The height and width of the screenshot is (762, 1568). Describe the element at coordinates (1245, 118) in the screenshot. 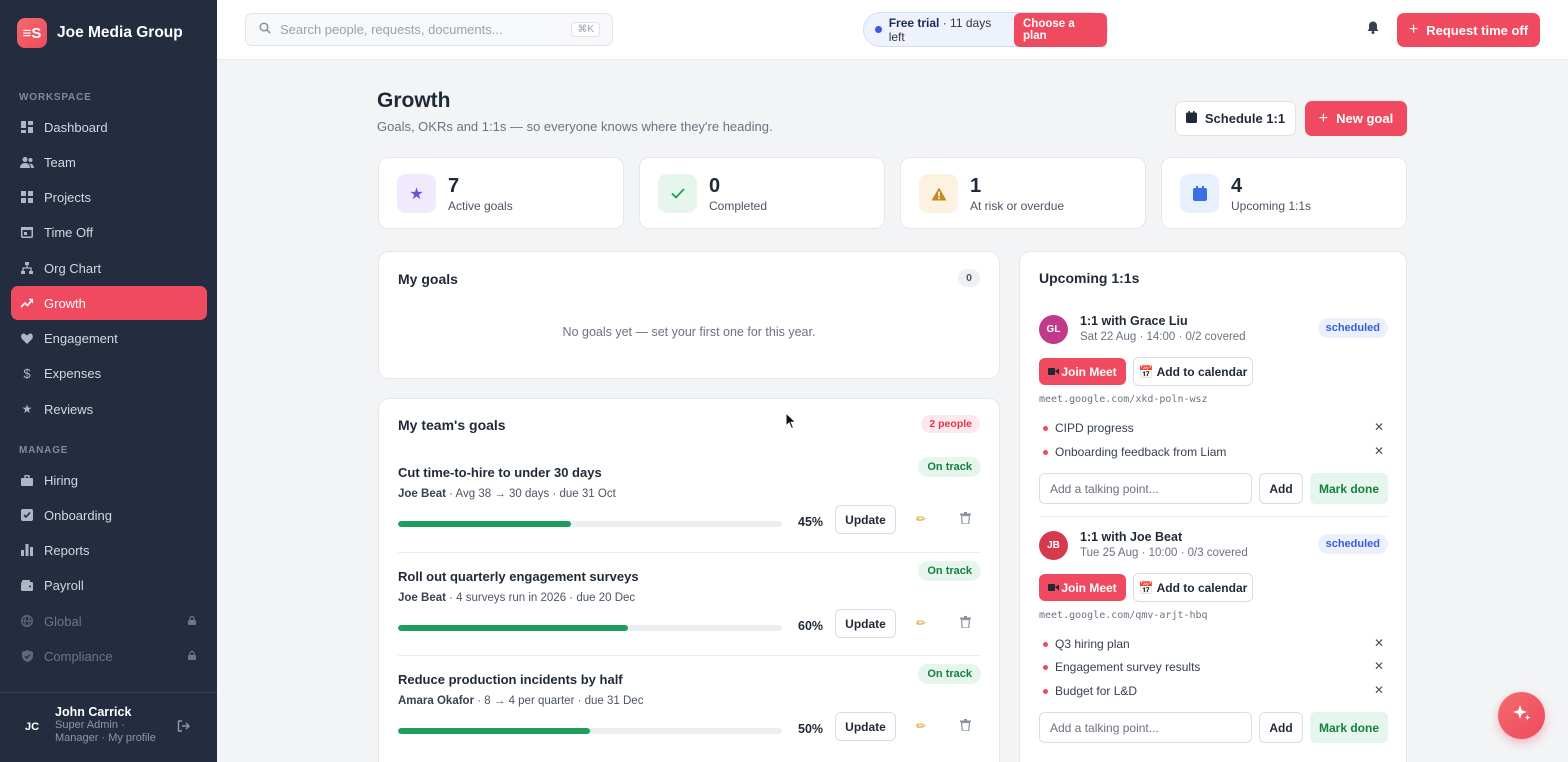

I see `schedule-1on1-label: Schedule 1:1` at that location.